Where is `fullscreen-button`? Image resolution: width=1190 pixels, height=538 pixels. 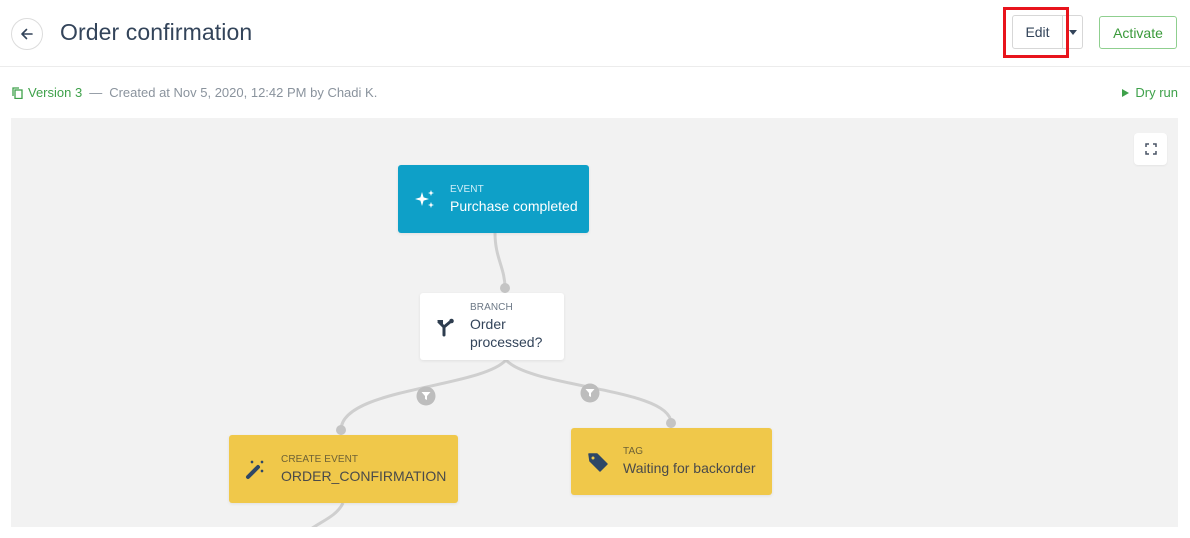 fullscreen-button is located at coordinates (1150, 149).